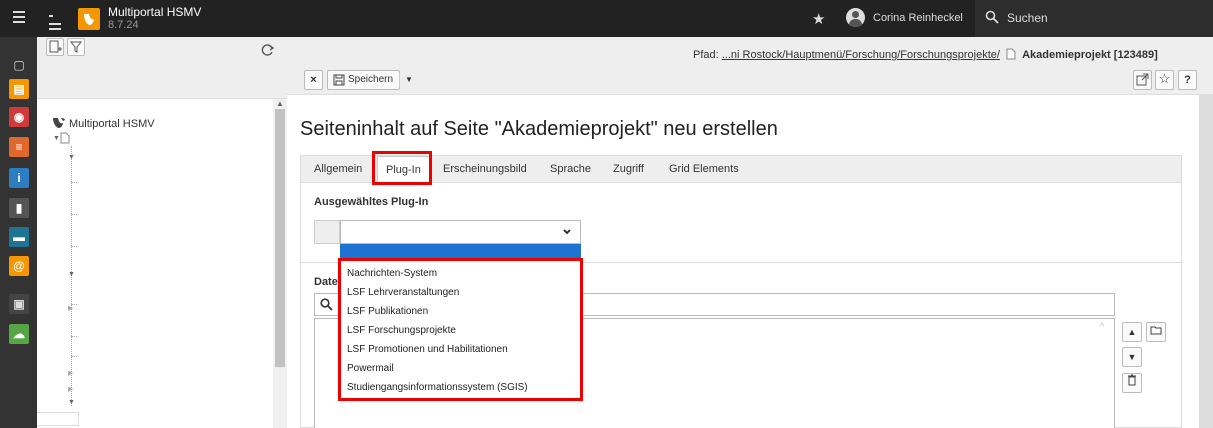 This screenshot has height=428, width=1213. I want to click on page-tree: Multiportal HSMV ▼ ▼ ▼ ▶ ▶ ▶ ▼, so click(155, 263).